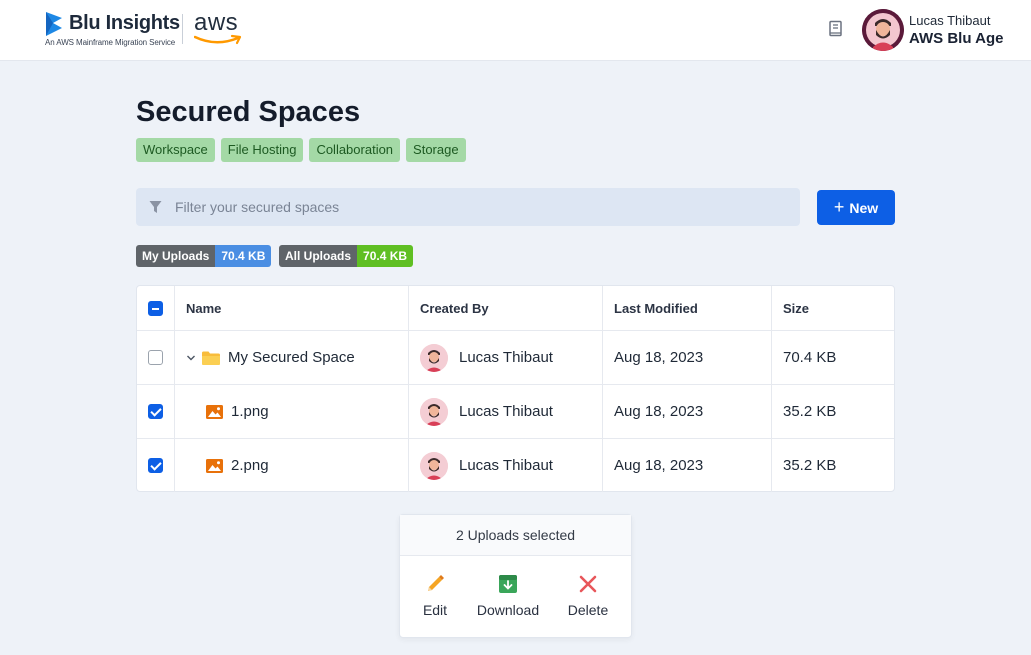  Describe the element at coordinates (292, 465) in the screenshot. I see `name-cell: 2.png` at that location.